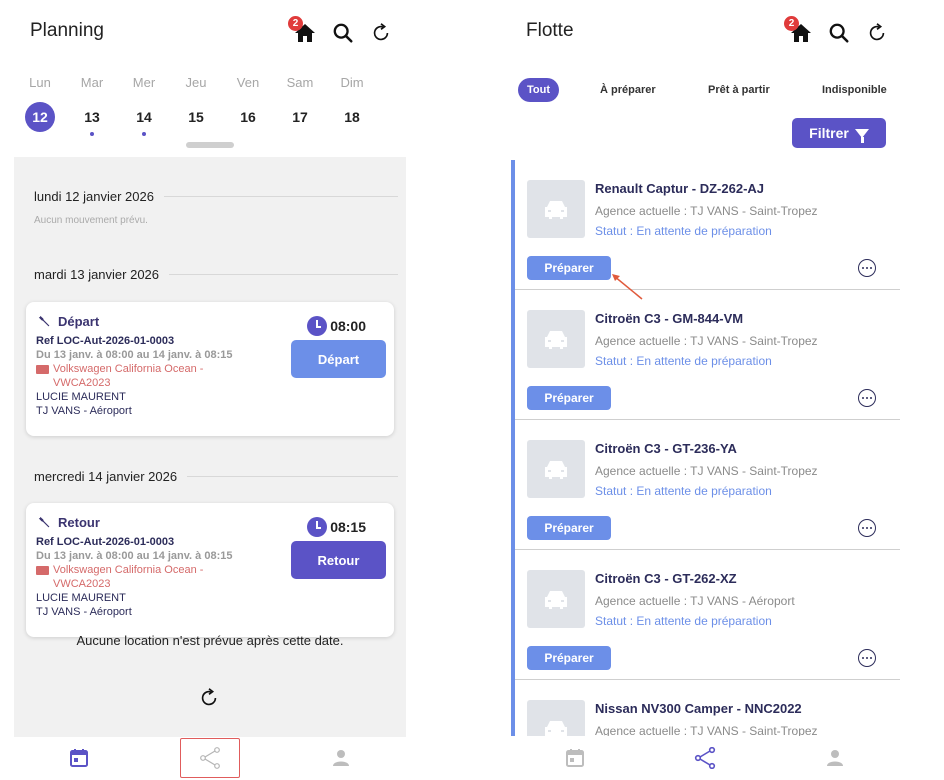  Describe the element at coordinates (352, 105) in the screenshot. I see `day-sun: Dim 18` at that location.